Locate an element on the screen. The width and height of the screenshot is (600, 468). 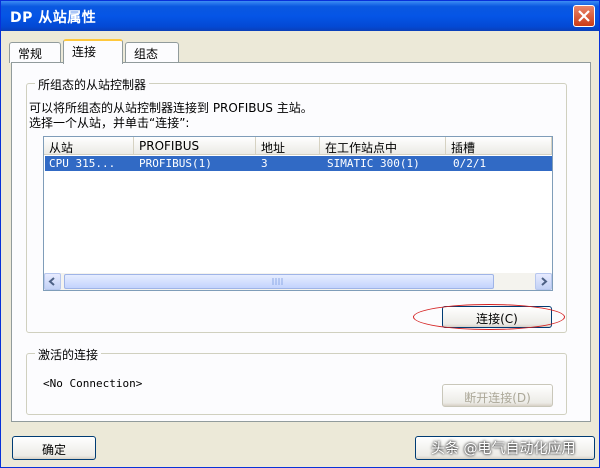
horizontal-scrollbar is located at coordinates (298, 281).